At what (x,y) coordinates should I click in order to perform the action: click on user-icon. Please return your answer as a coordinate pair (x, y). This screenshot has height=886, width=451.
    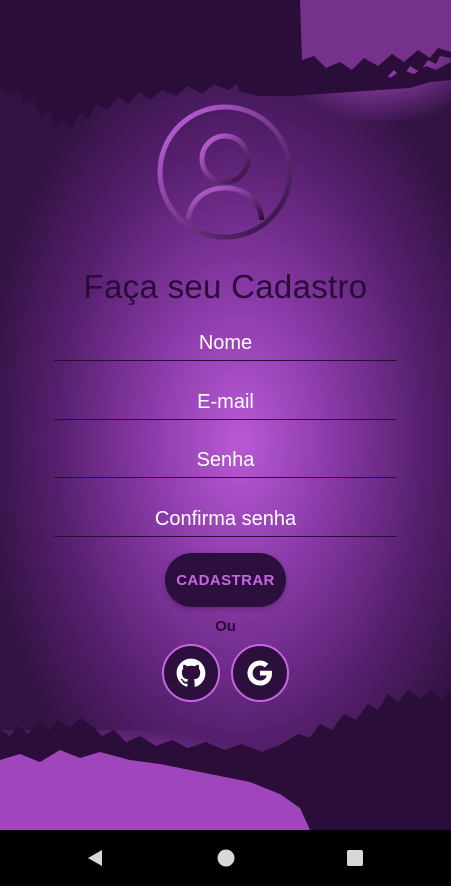
    Looking at the image, I should click on (225, 172).